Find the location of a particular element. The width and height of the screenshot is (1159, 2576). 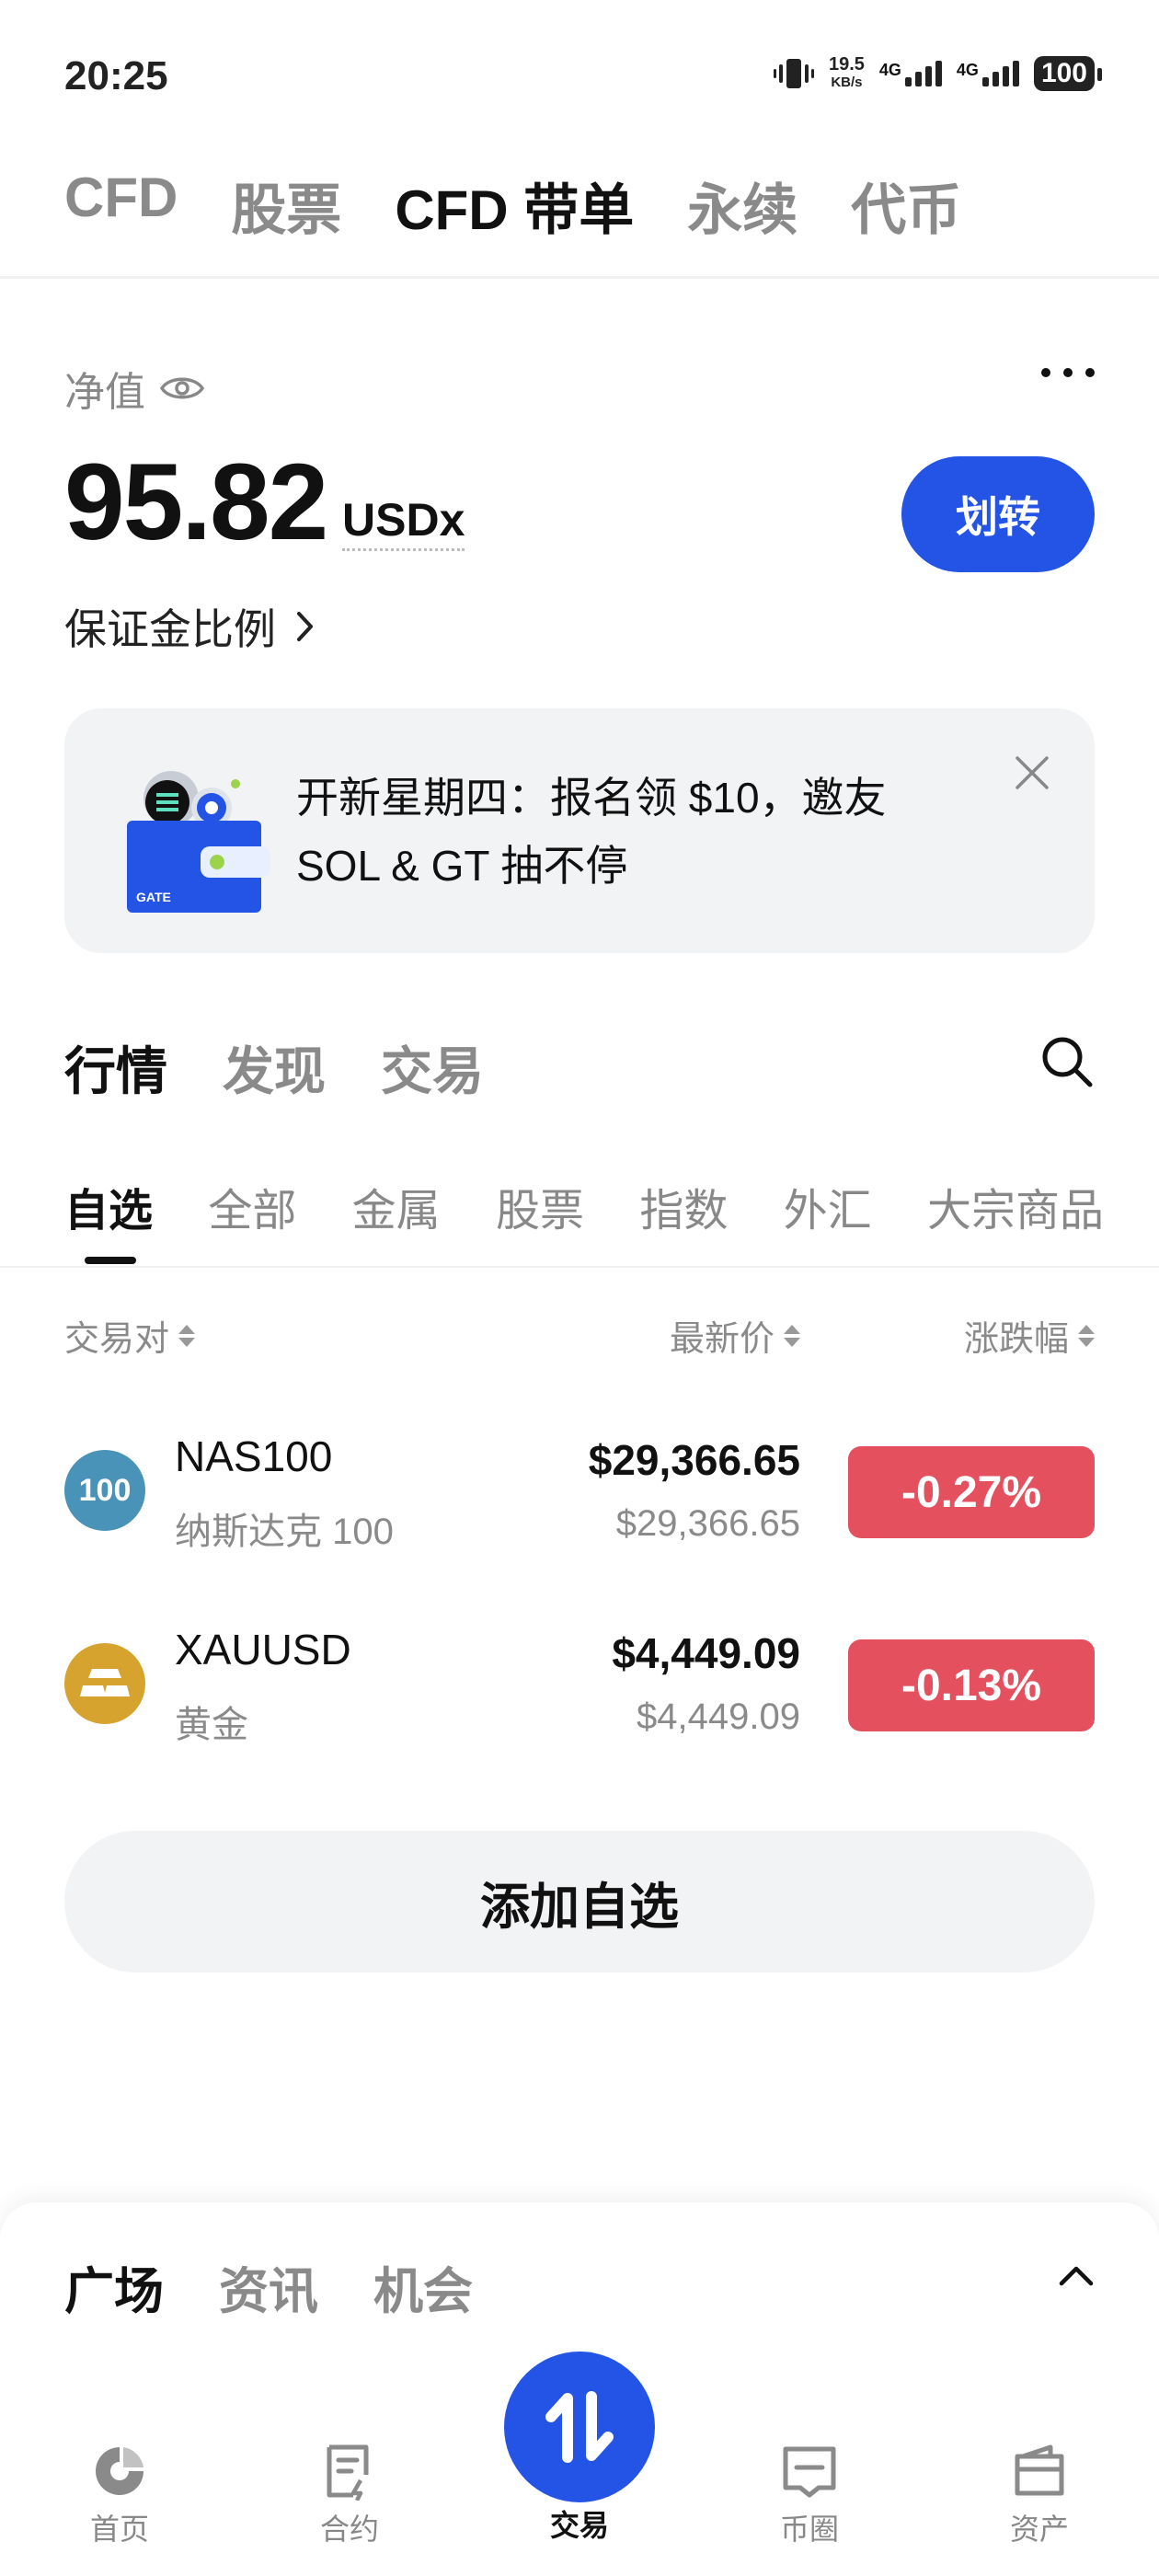

change-badge: -0.13% is located at coordinates (971, 1685).